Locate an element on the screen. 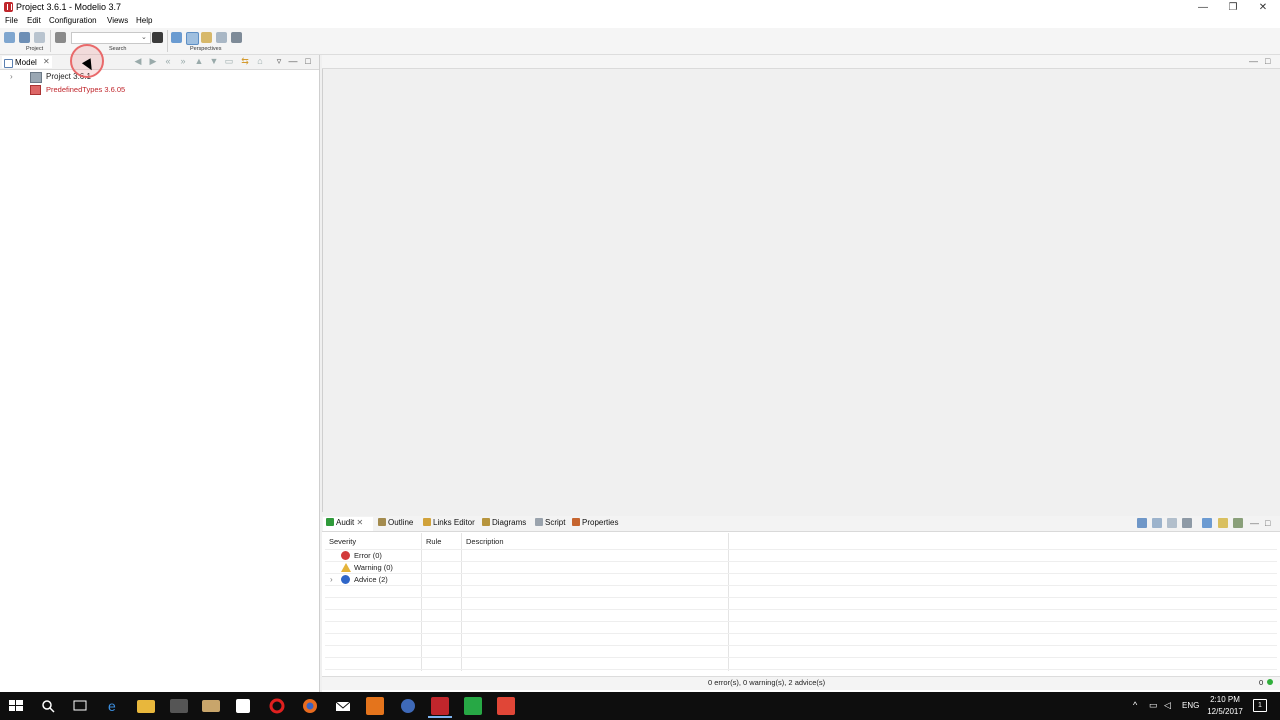 Image resolution: width=1280 pixels, height=720 pixels. tab-links-editor: Links Editor is located at coordinates (449, 524).